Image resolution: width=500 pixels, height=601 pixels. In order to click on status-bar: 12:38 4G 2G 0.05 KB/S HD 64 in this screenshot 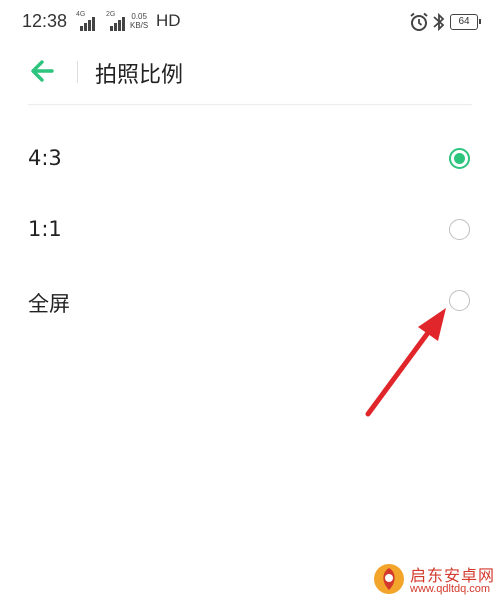, I will do `click(250, 22)`.